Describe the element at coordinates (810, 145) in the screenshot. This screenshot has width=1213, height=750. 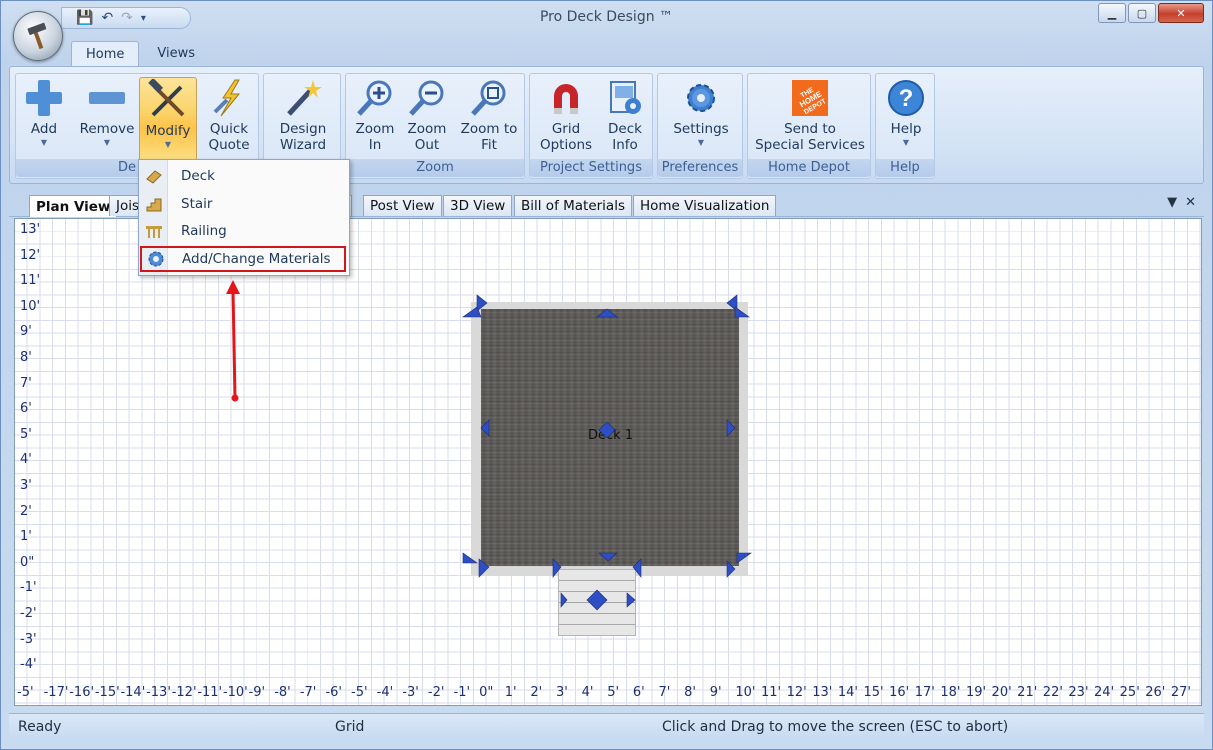
I see `send-to-label-2: Special Services` at that location.